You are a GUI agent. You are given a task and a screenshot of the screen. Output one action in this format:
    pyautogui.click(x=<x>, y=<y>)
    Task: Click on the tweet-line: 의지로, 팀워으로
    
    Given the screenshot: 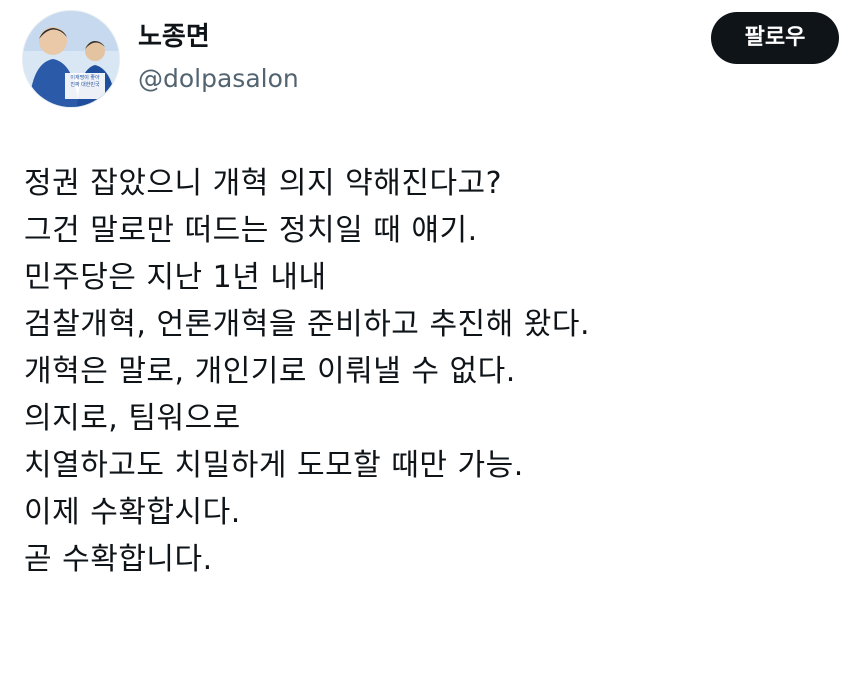 What is the action you would take?
    pyautogui.click(x=132, y=418)
    